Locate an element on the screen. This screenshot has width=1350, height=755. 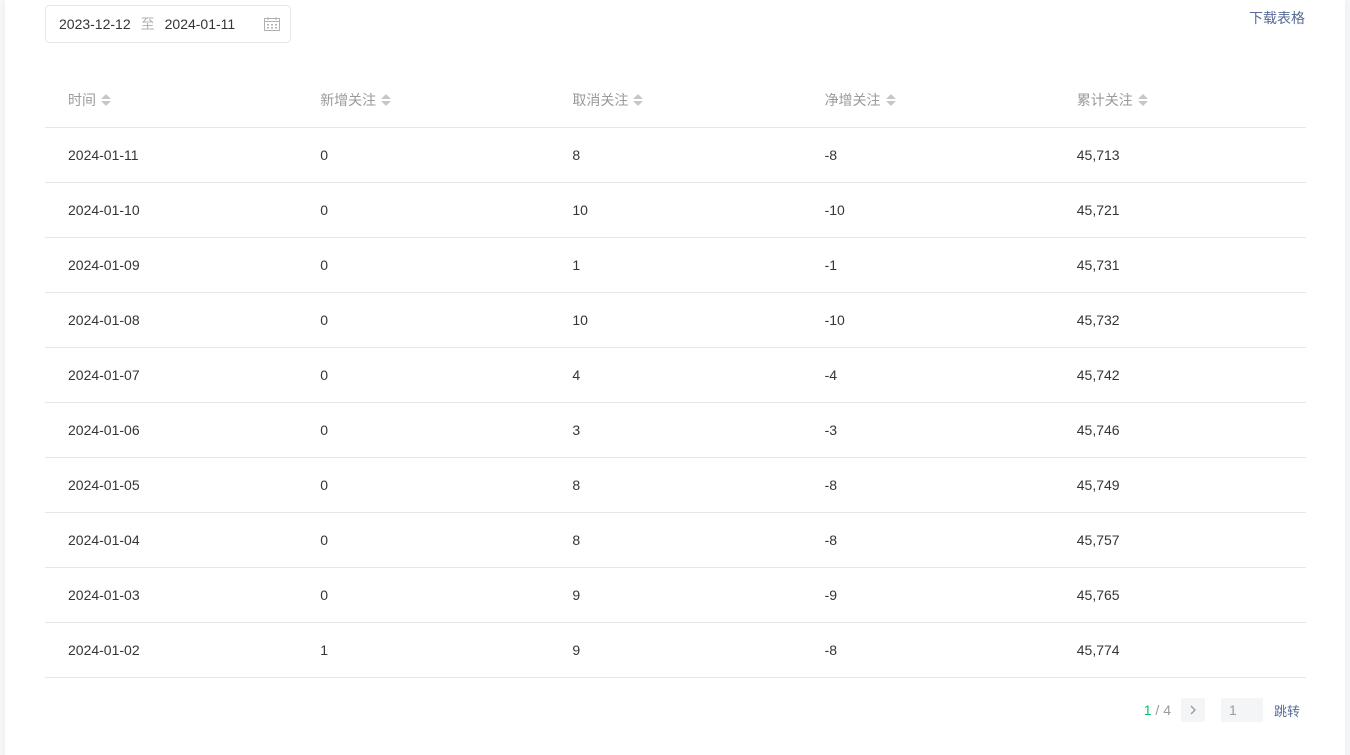
table-row: 2024-01-07 0 4 -4 45,742 is located at coordinates (675, 375).